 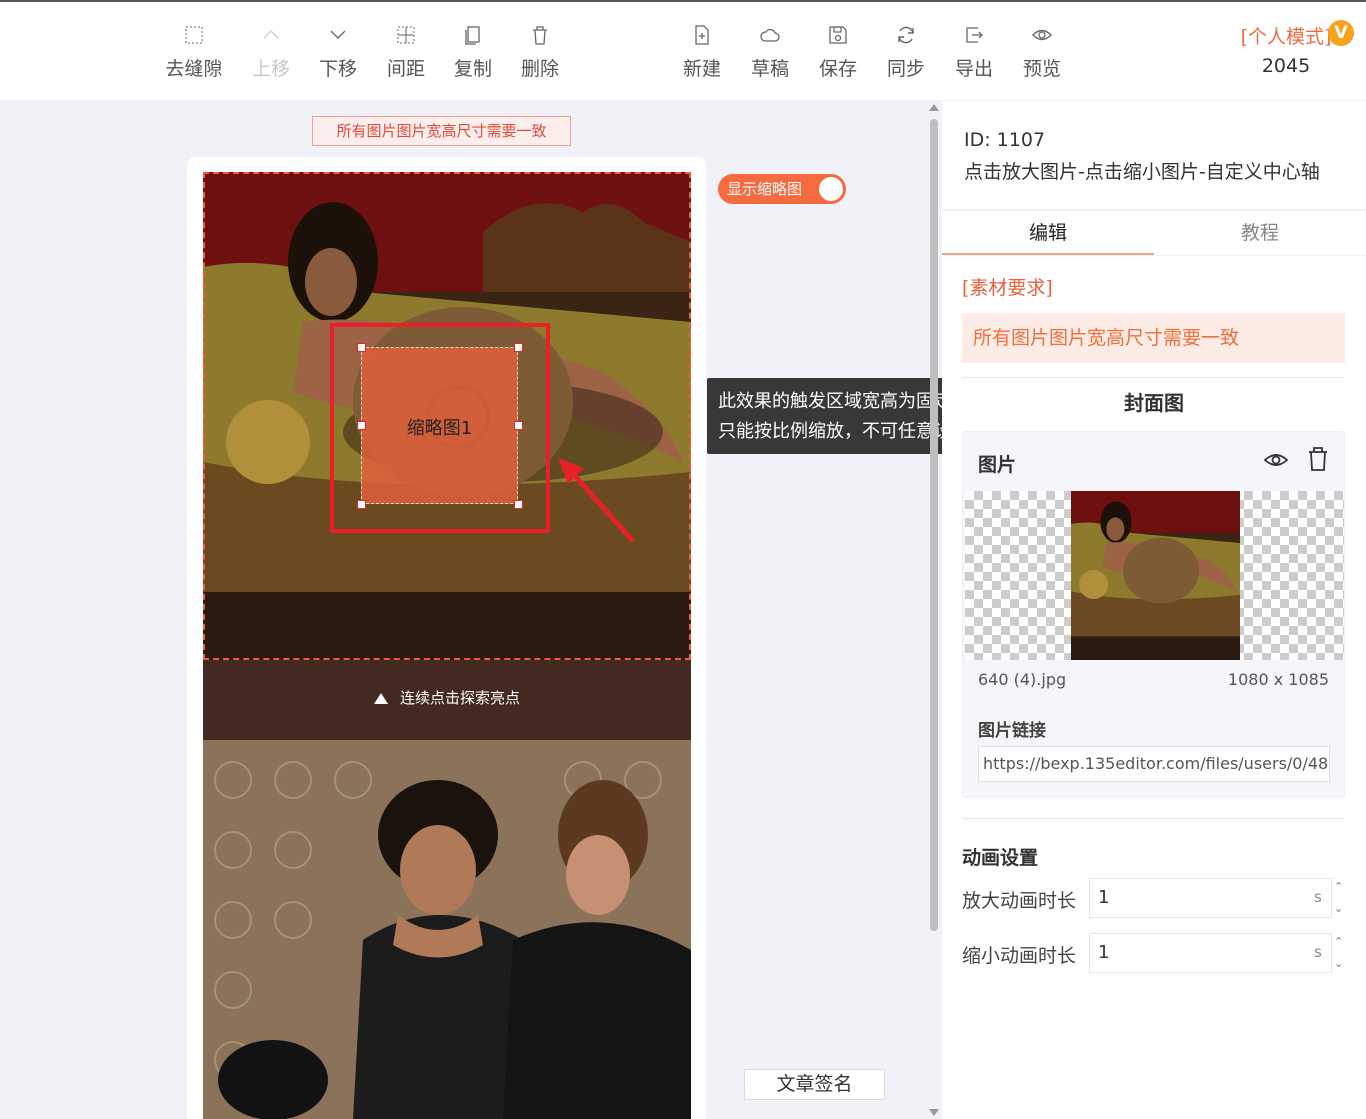 What do you see at coordinates (770, 52) in the screenshot?
I see `draft-button: 草稿` at bounding box center [770, 52].